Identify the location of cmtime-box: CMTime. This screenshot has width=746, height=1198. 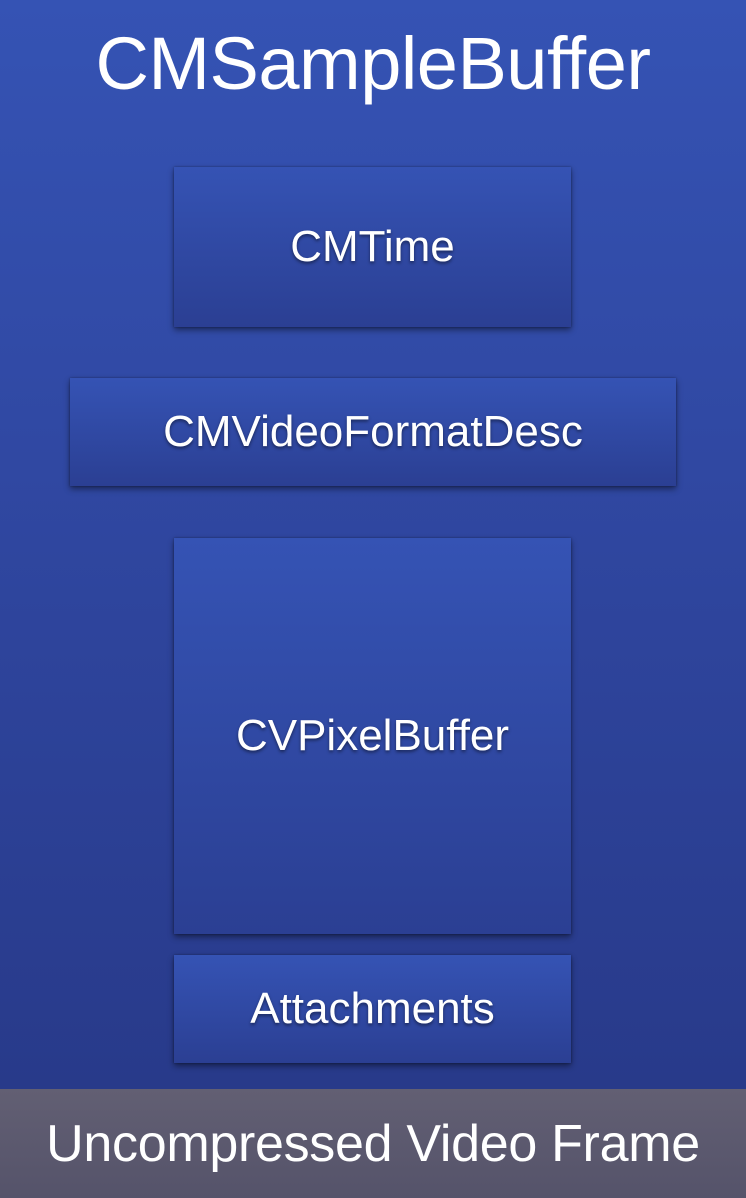
(372, 247).